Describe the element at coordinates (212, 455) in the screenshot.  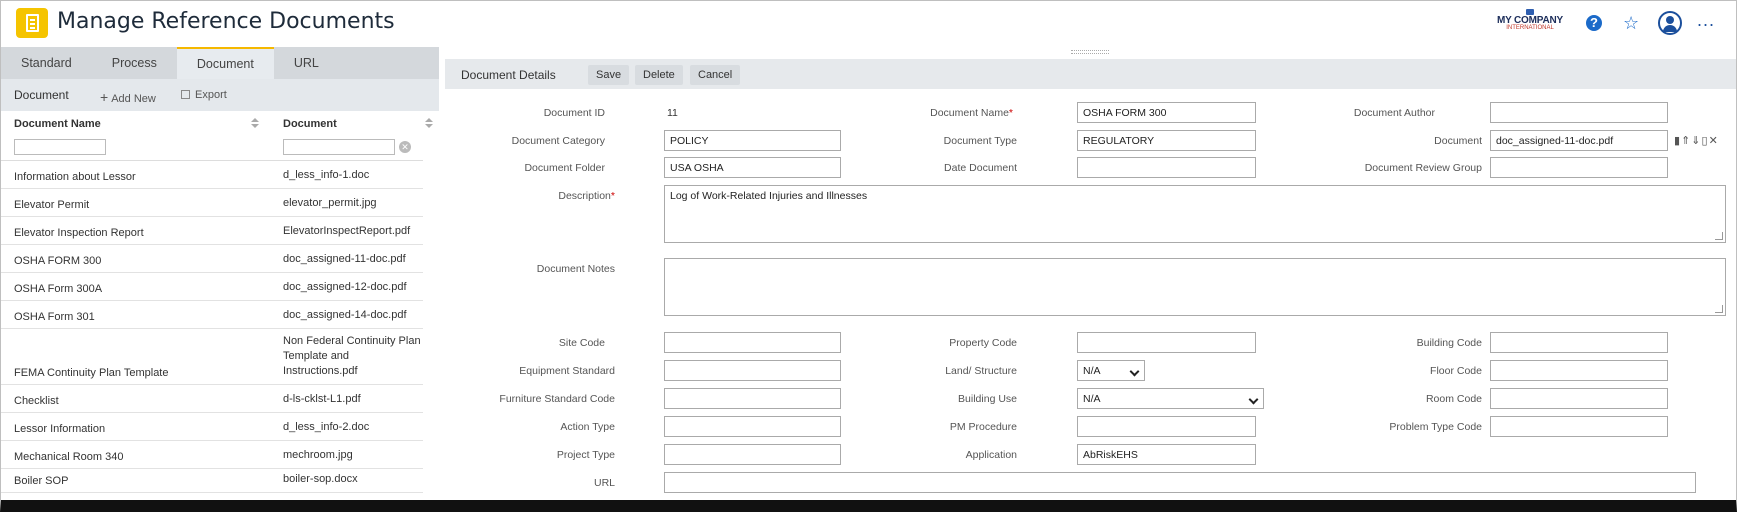
I see `table-row: Mechanical Room 340 mechroom.jpg` at that location.